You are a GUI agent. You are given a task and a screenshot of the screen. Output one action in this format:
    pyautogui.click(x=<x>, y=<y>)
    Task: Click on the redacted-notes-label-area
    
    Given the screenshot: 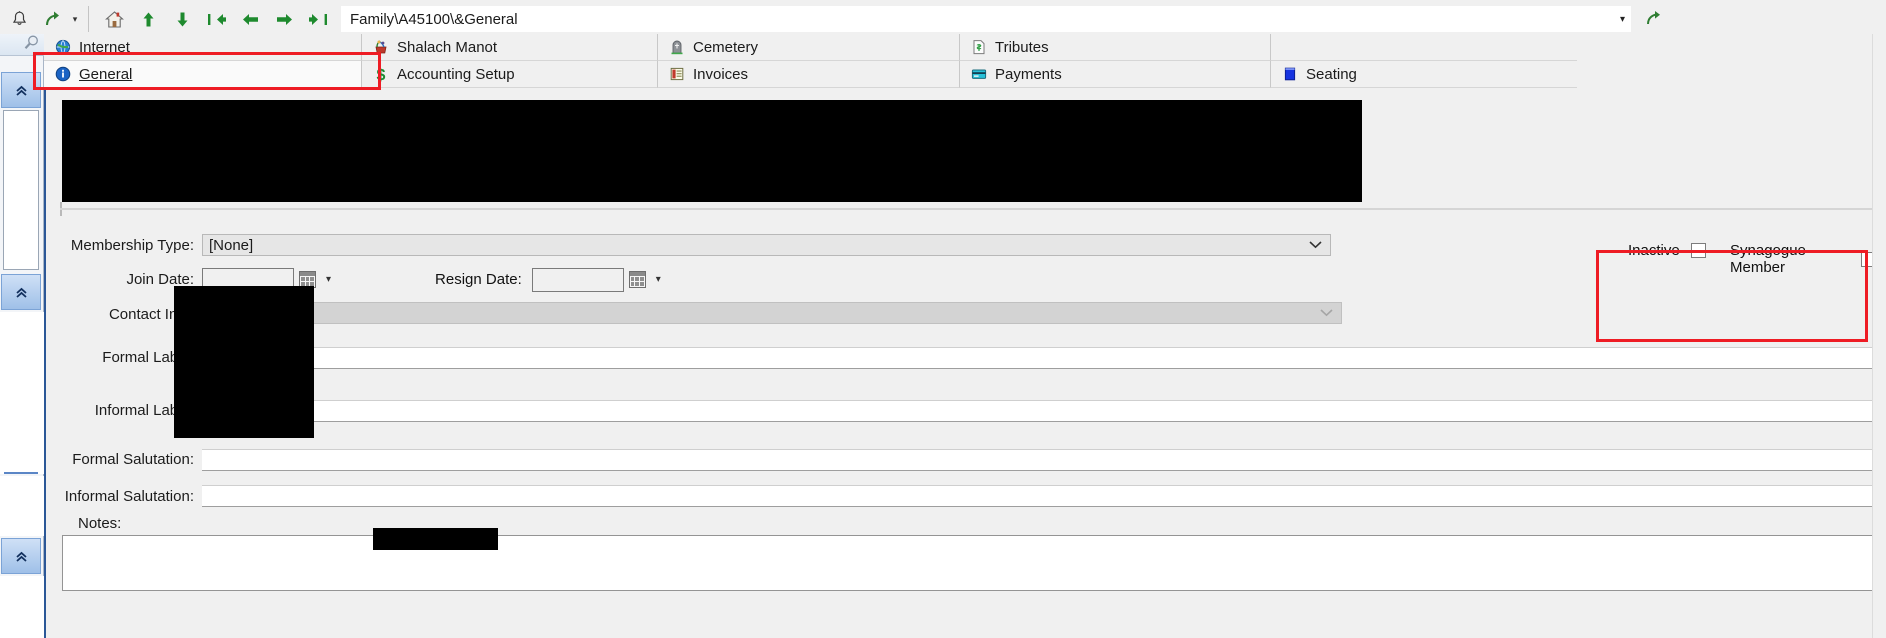 What is the action you would take?
    pyautogui.click(x=435, y=539)
    